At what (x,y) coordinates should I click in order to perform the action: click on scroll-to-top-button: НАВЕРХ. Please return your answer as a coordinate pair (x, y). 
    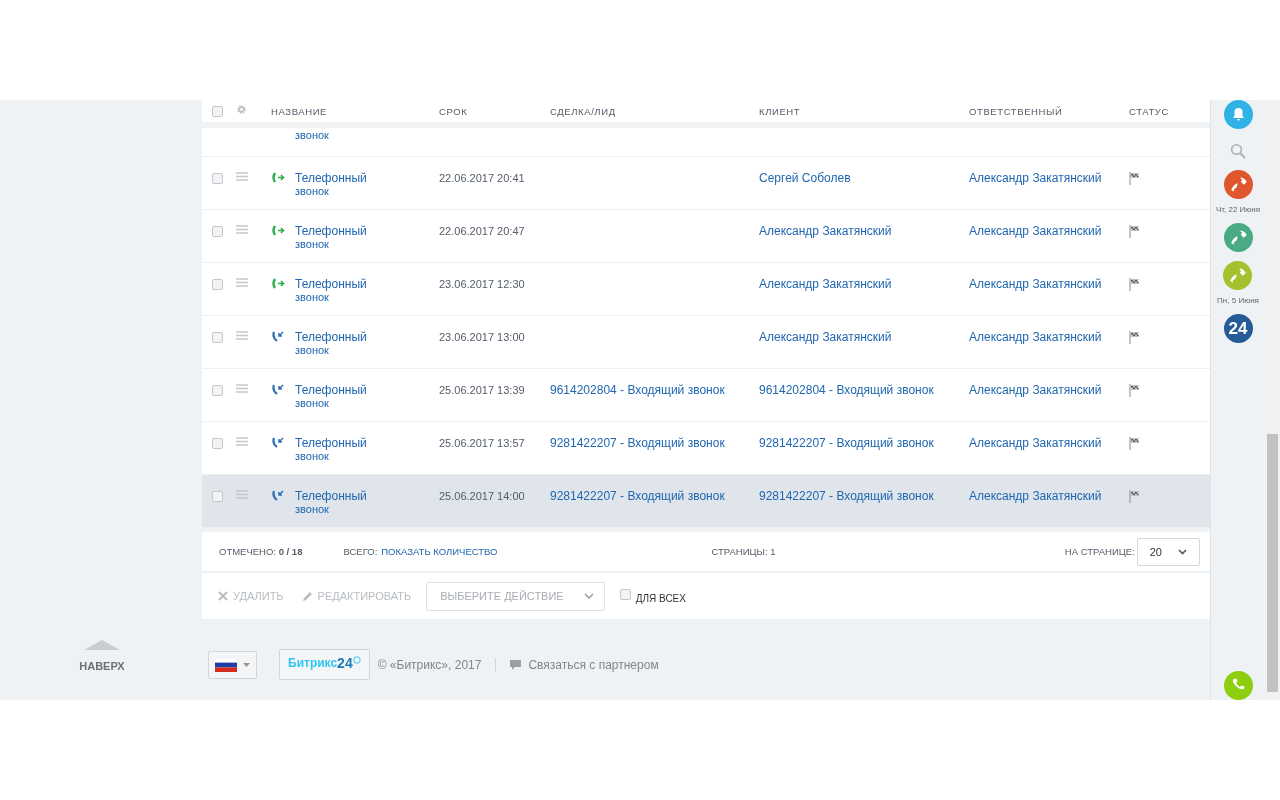
    Looking at the image, I should click on (102, 656).